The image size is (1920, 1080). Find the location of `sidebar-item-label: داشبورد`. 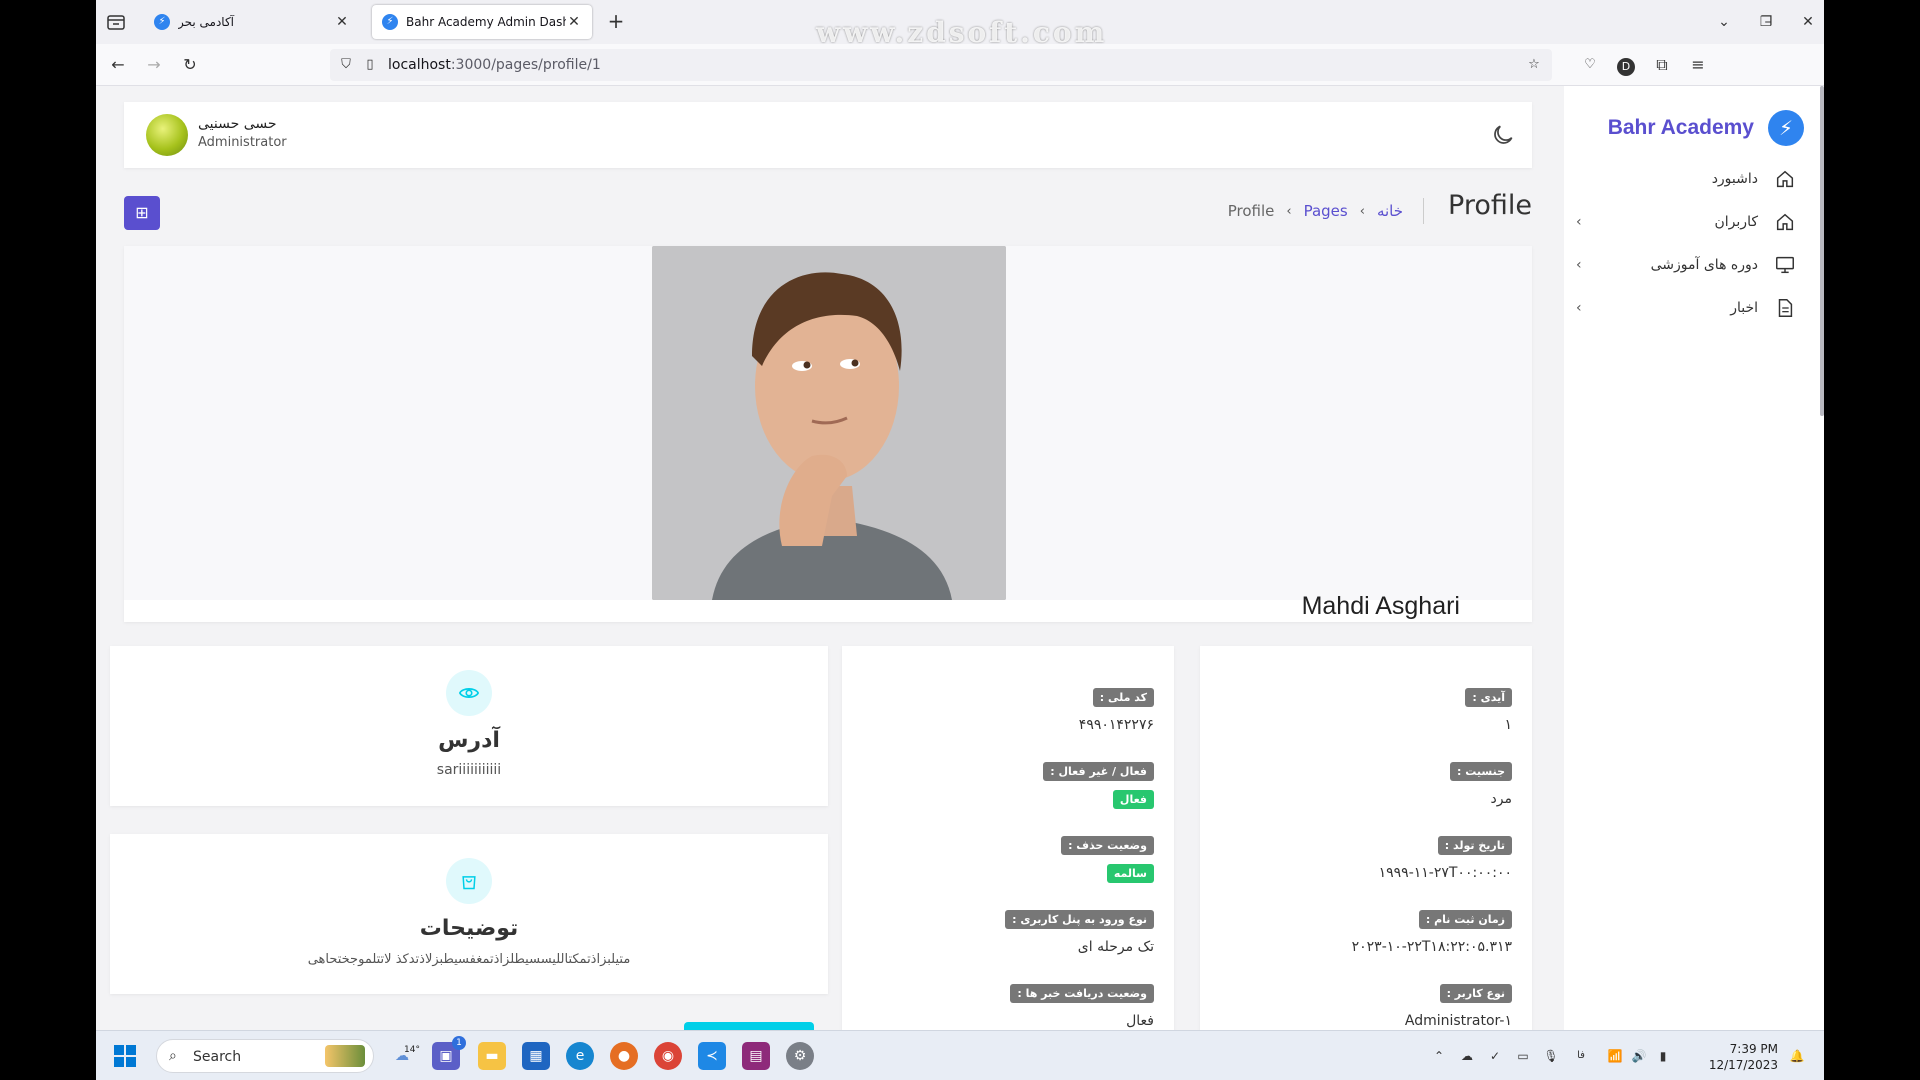

sidebar-item-label: داشبورد is located at coordinates (1734, 179).